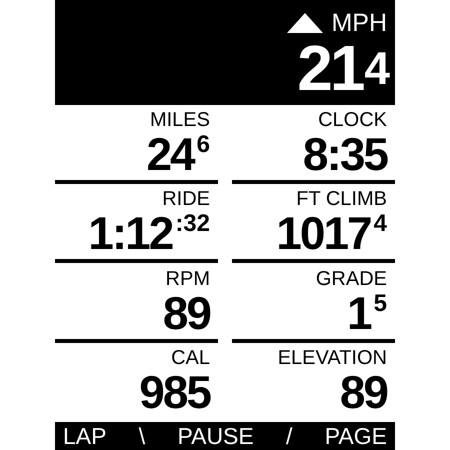 This screenshot has height=450, width=450. Describe the element at coordinates (355, 436) in the screenshot. I see `soft-key: PAGE` at that location.